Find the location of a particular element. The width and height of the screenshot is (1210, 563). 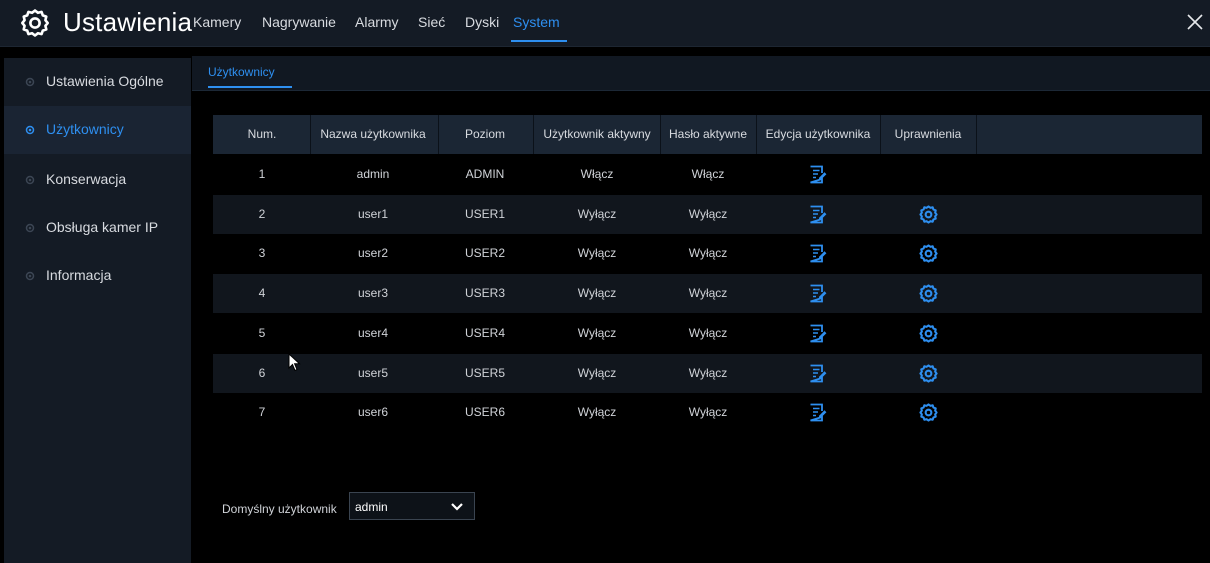

column-header-user-active: Użytkownik aktywny is located at coordinates (597, 134).